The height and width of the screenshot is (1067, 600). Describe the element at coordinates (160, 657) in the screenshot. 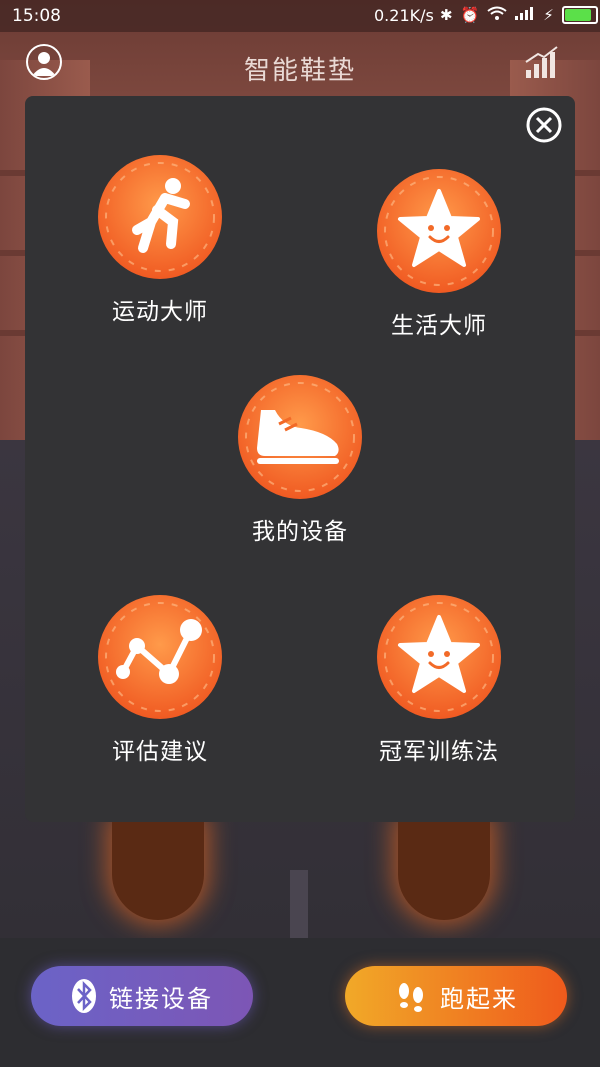

I see `trend-line-icon` at that location.